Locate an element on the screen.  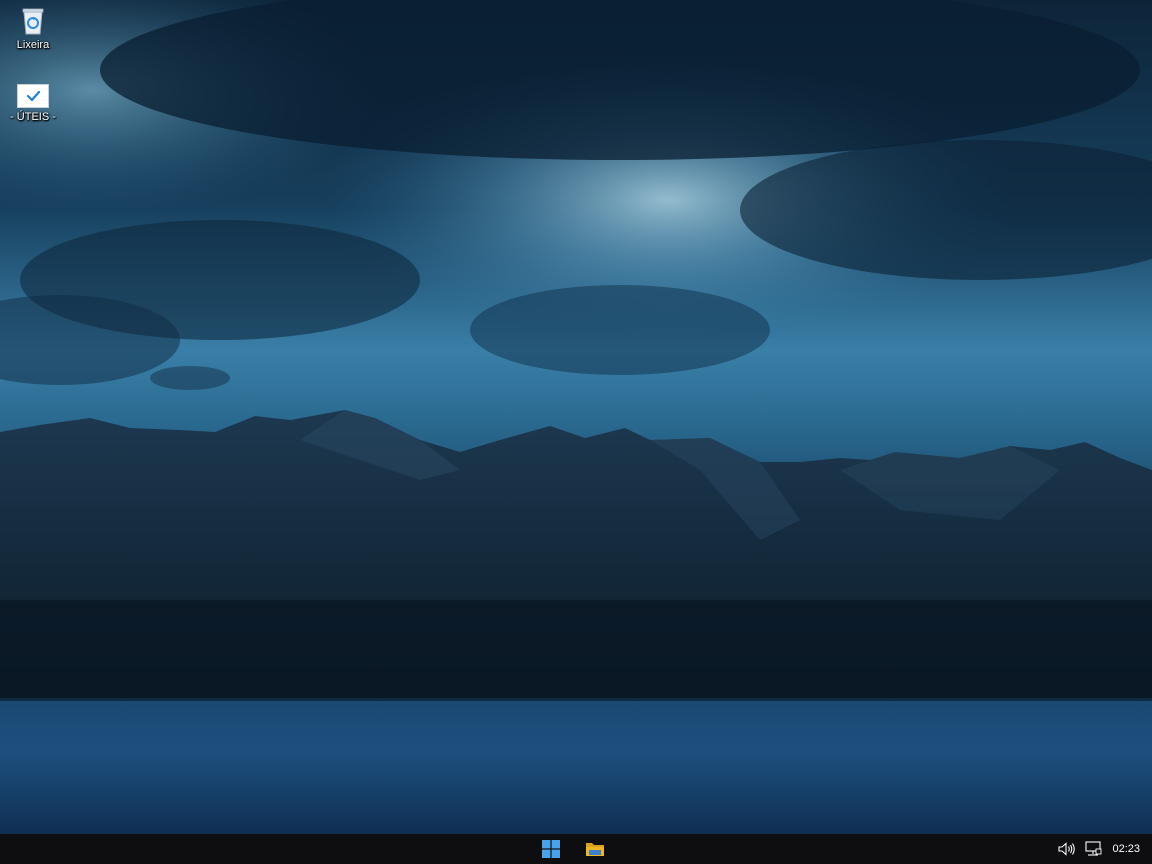
desktop-icon-recycle-bin: Lixeira is located at coordinates (33, 29).